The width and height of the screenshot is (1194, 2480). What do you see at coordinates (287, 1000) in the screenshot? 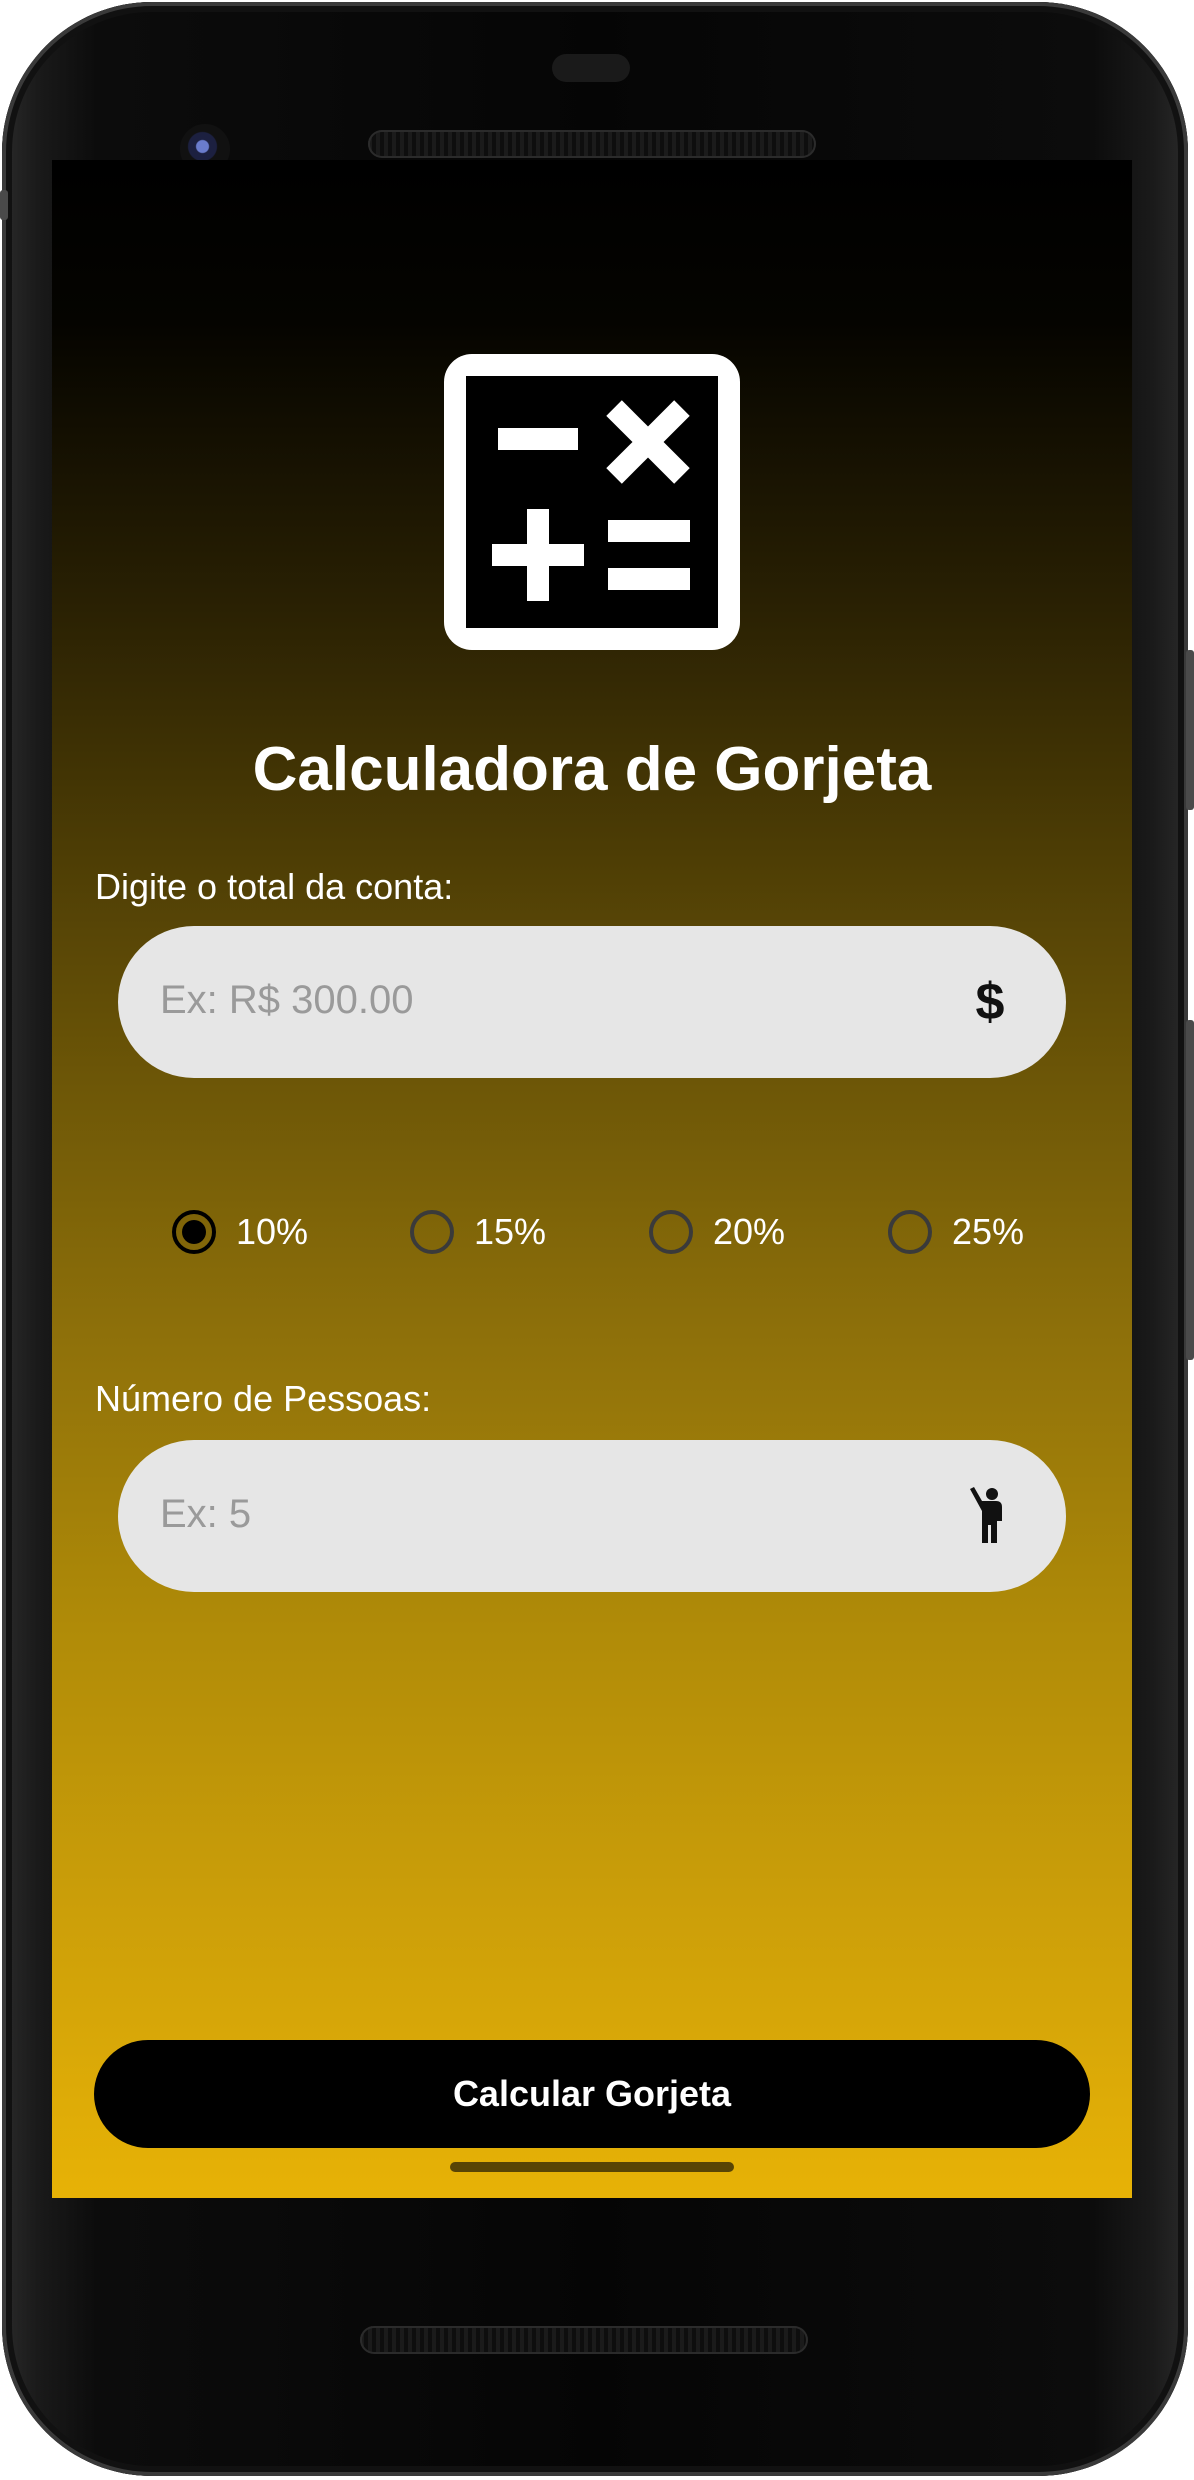
I see `bill-placeholder: Ex: R$ 300.00` at bounding box center [287, 1000].